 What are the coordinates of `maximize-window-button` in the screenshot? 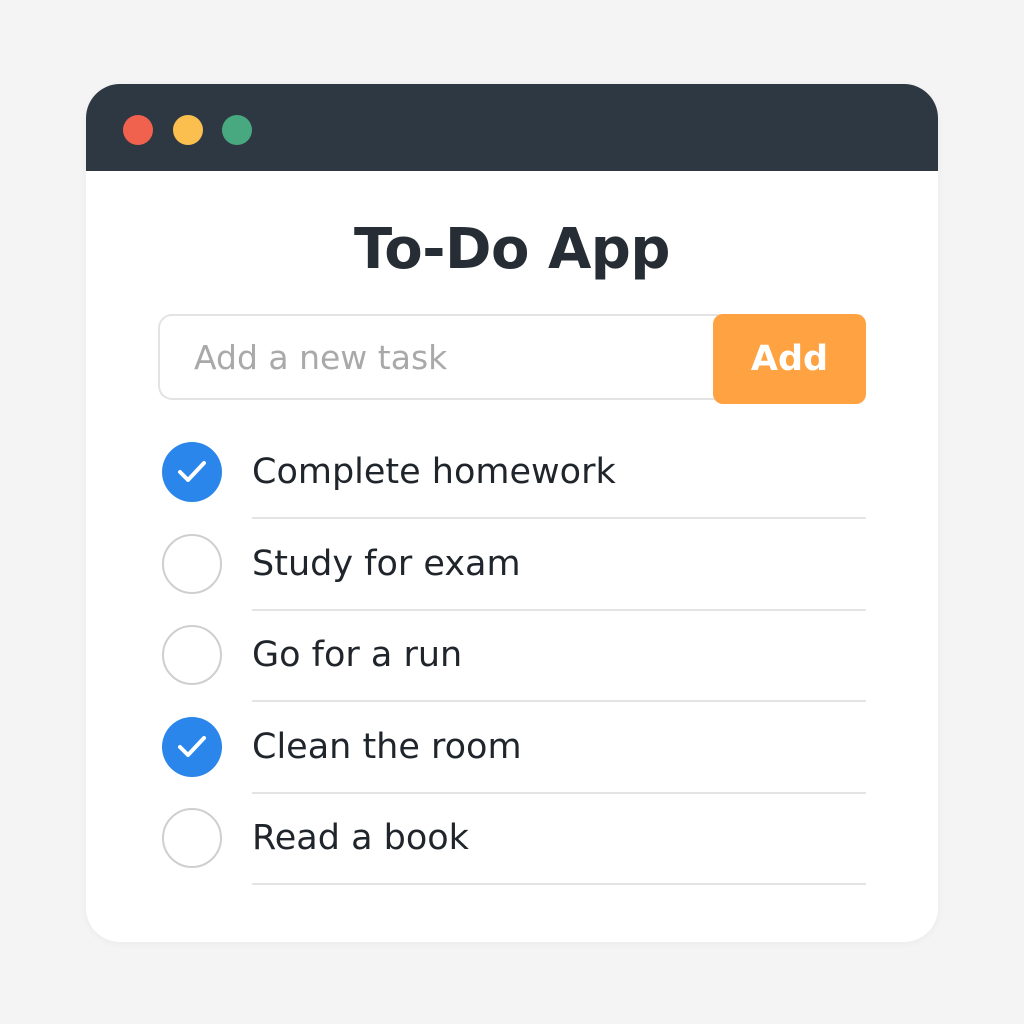 It's located at (237, 130).